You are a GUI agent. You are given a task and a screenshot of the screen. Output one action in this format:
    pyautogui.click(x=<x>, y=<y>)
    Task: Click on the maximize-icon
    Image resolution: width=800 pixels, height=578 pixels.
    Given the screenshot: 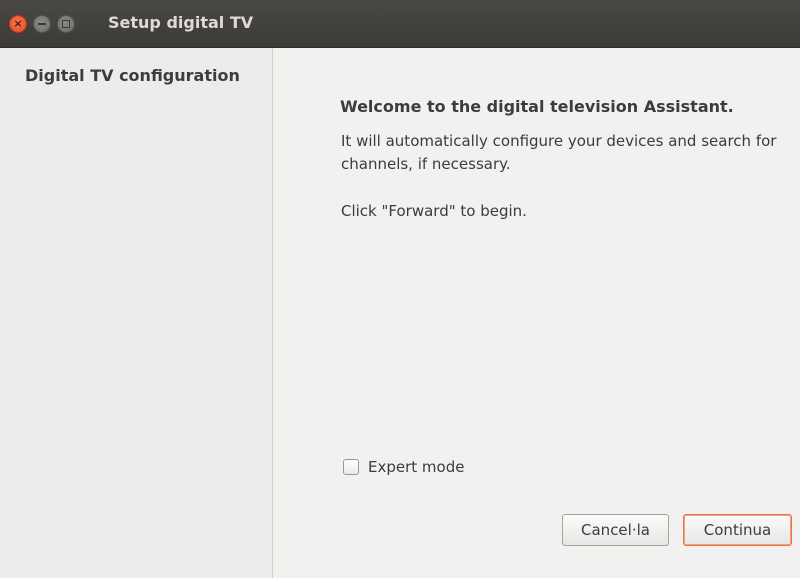 What is the action you would take?
    pyautogui.click(x=66, y=24)
    